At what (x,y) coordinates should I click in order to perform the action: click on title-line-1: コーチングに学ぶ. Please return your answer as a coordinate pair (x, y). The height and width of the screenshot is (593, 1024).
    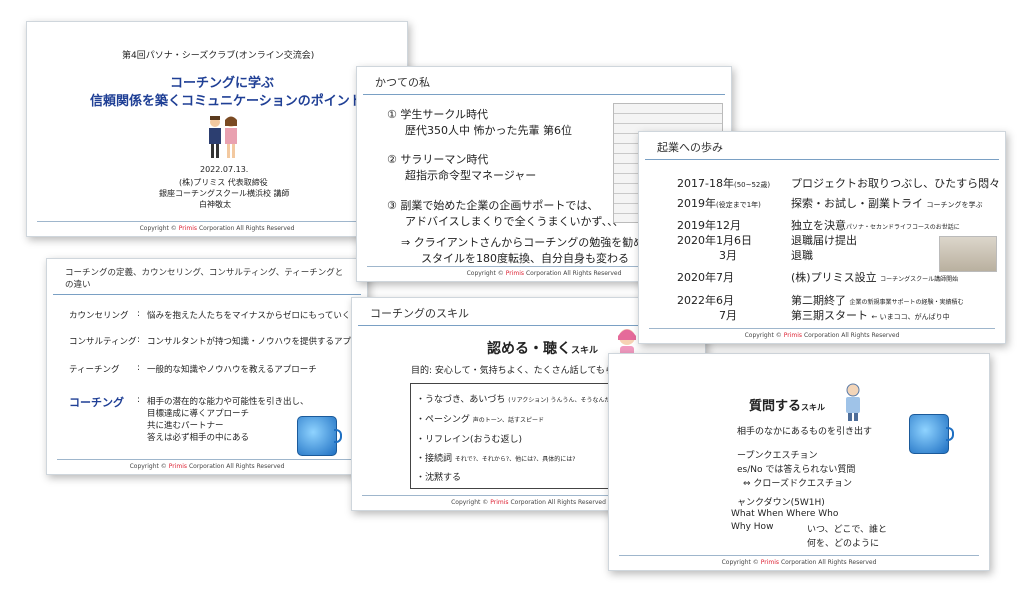
    Looking at the image, I should click on (222, 83).